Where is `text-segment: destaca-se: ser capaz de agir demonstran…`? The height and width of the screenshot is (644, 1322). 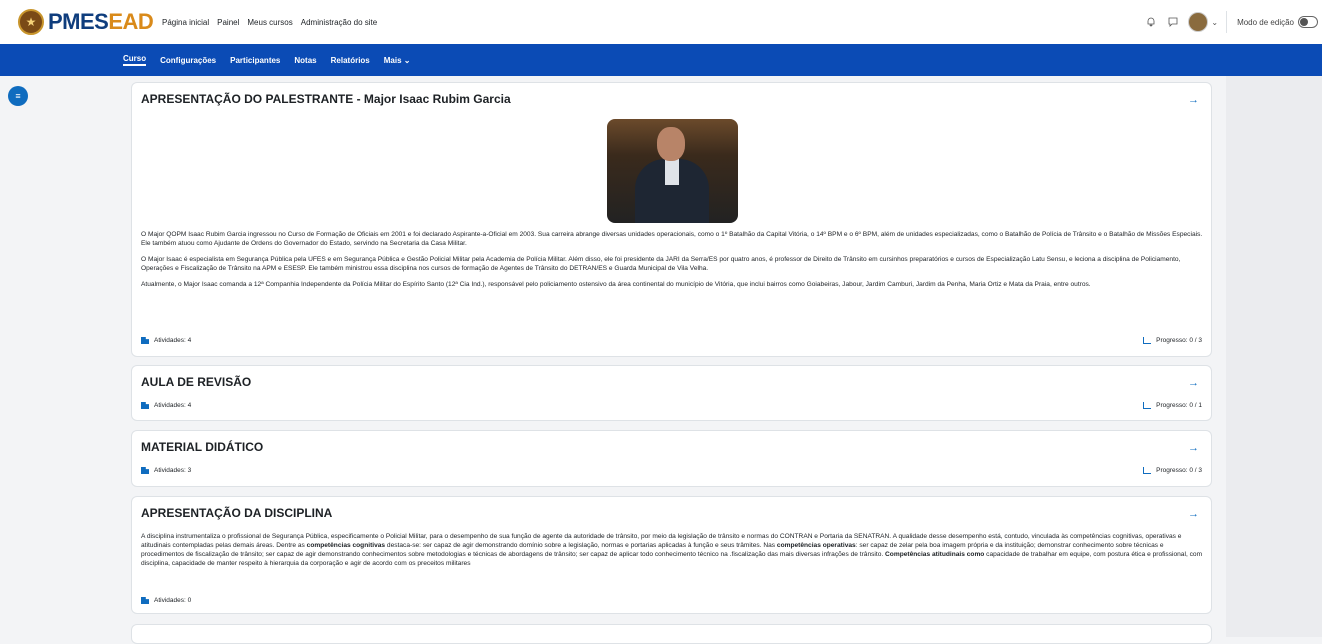
text-segment: destaca-se: ser capaz de agir demonstran… is located at coordinates (581, 545).